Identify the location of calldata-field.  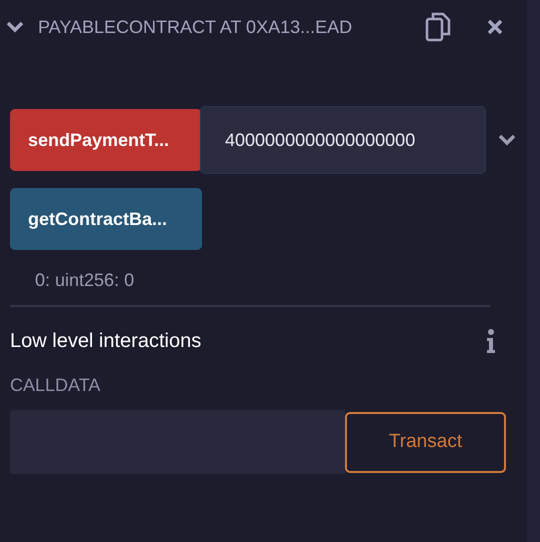
(177, 442).